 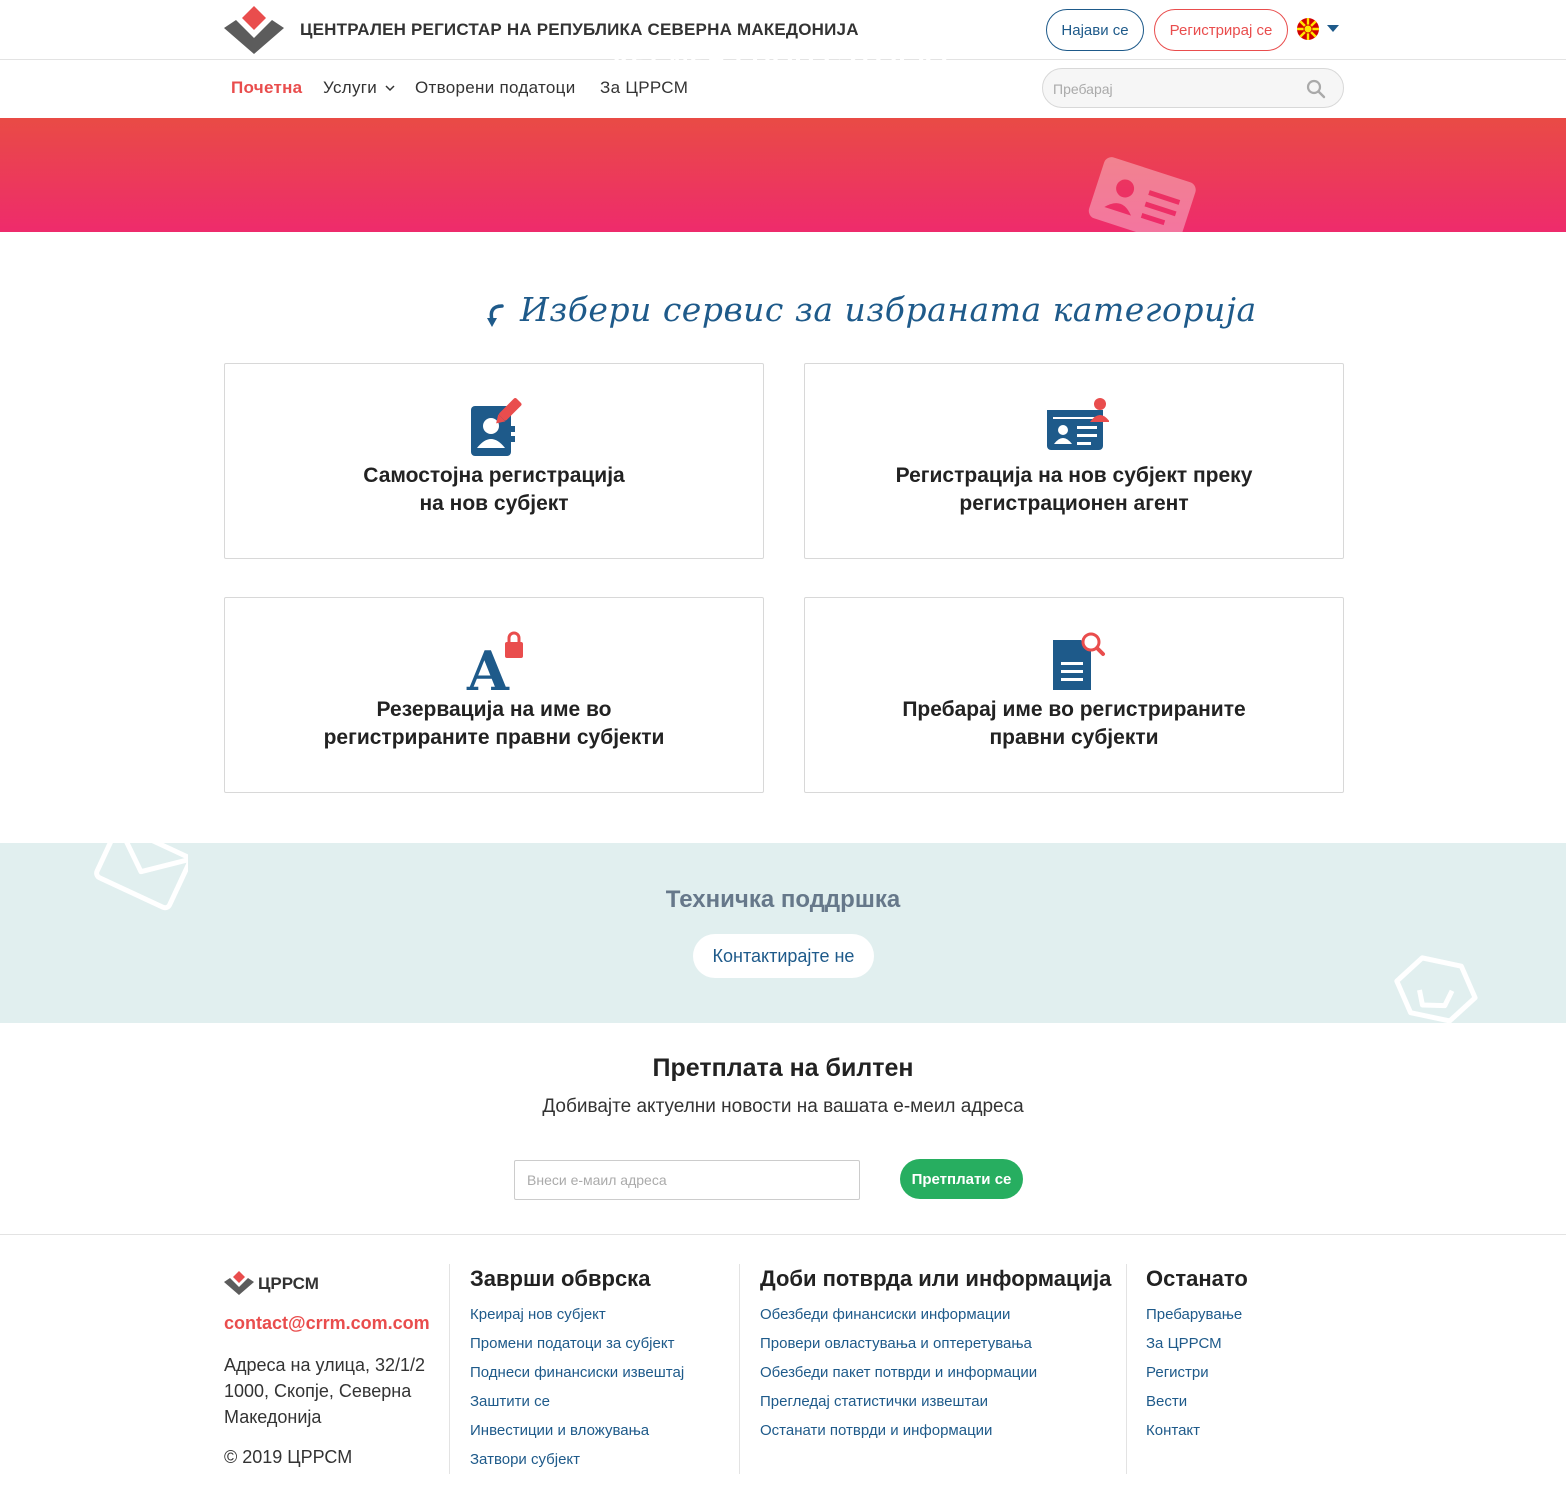 What do you see at coordinates (288, 1283) in the screenshot?
I see `footer-brand: ЦРРСМ` at bounding box center [288, 1283].